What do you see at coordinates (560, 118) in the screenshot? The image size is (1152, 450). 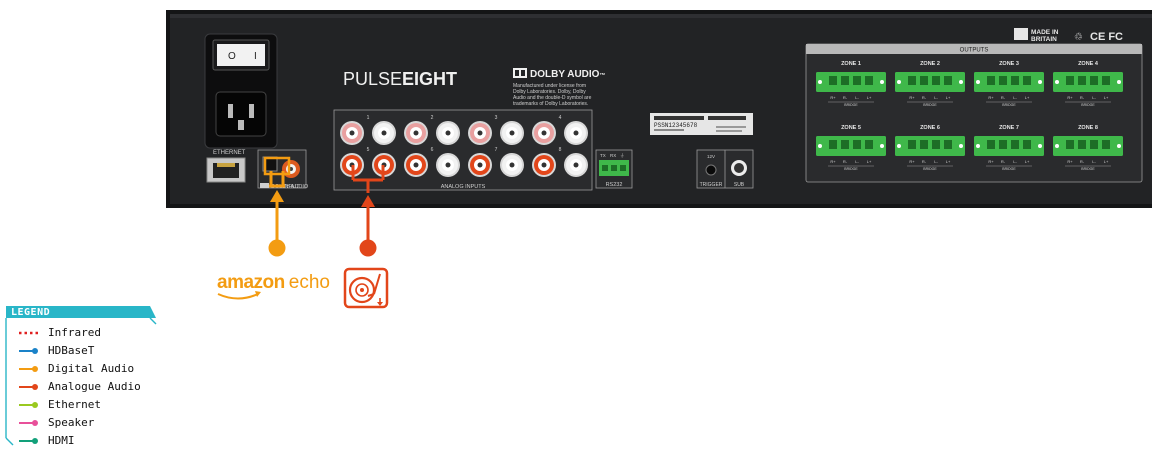 I see `channel-number: 4` at bounding box center [560, 118].